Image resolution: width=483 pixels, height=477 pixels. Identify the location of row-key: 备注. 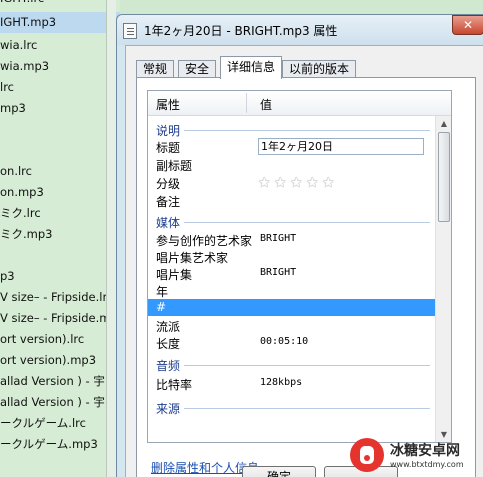
(168, 202).